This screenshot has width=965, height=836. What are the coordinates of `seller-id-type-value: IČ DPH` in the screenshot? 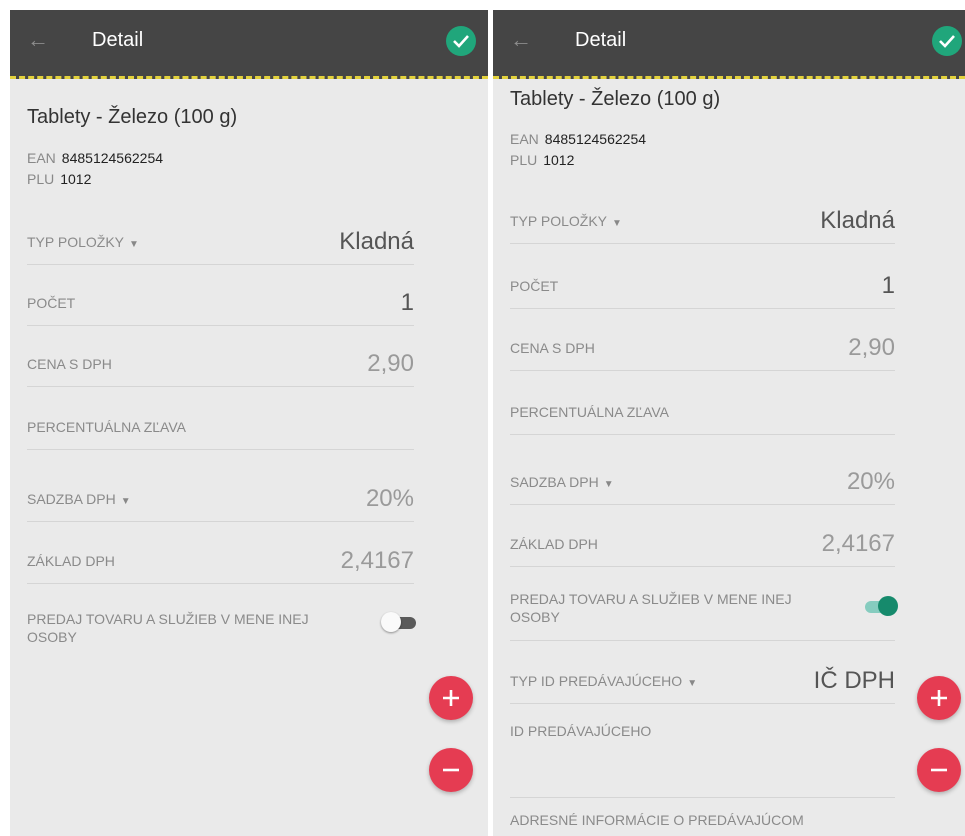 It's located at (854, 680).